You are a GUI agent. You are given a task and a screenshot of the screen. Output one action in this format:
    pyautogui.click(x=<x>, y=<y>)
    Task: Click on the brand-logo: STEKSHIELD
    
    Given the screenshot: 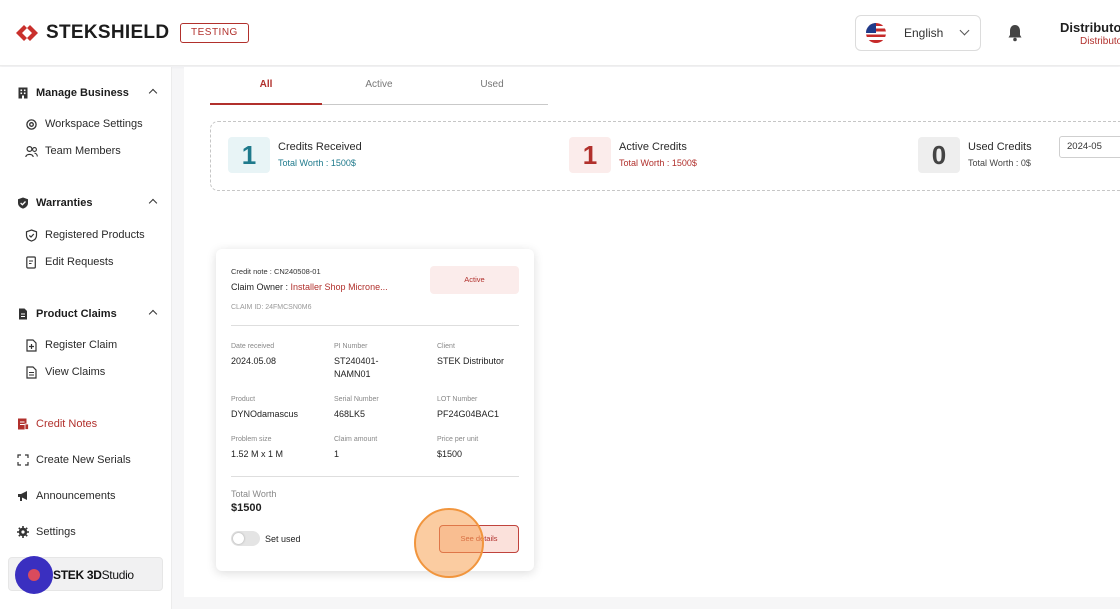 What is the action you would take?
    pyautogui.click(x=91, y=33)
    